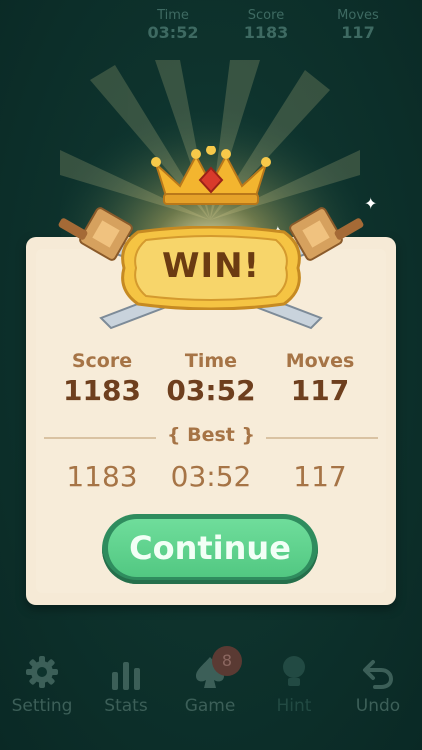 This screenshot has width=422, height=750. What do you see at coordinates (211, 361) in the screenshot?
I see `time-heading: Time` at bounding box center [211, 361].